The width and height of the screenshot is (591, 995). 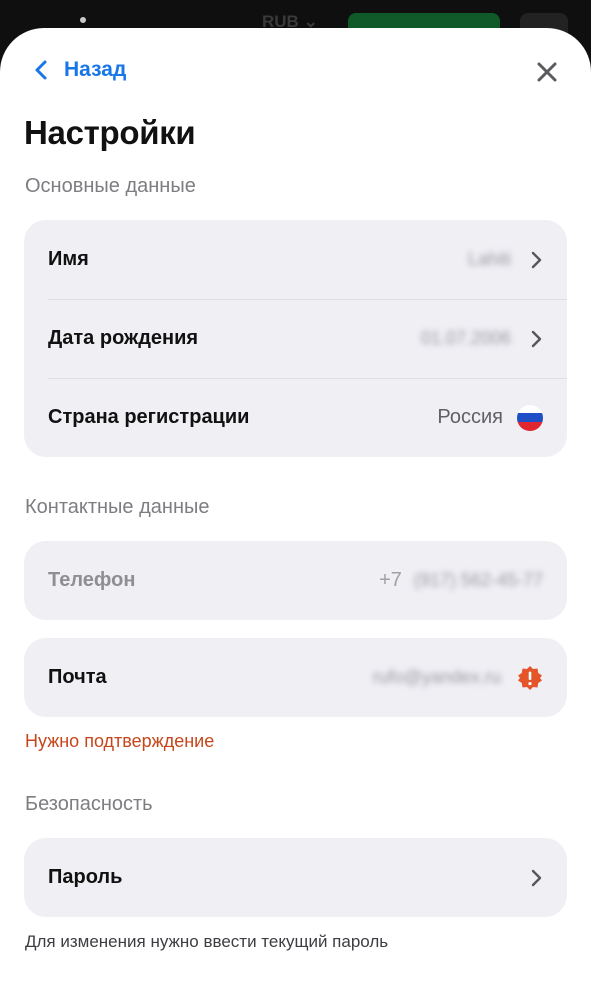 I want to click on password-card: Пароль, so click(x=295, y=877).